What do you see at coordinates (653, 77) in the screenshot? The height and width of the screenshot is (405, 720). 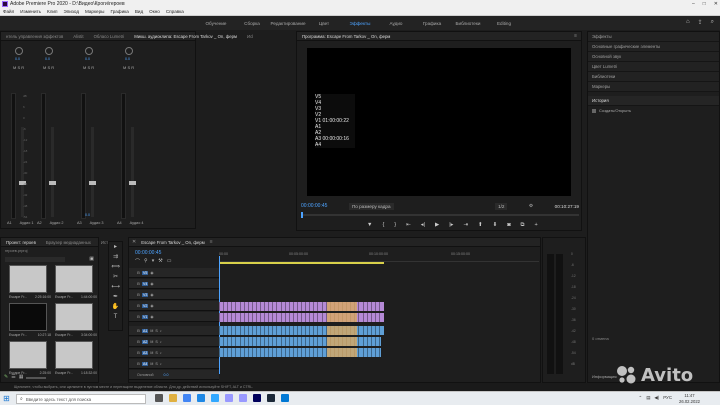 I see `right-panel-item-4: Библиотеки` at bounding box center [653, 77].